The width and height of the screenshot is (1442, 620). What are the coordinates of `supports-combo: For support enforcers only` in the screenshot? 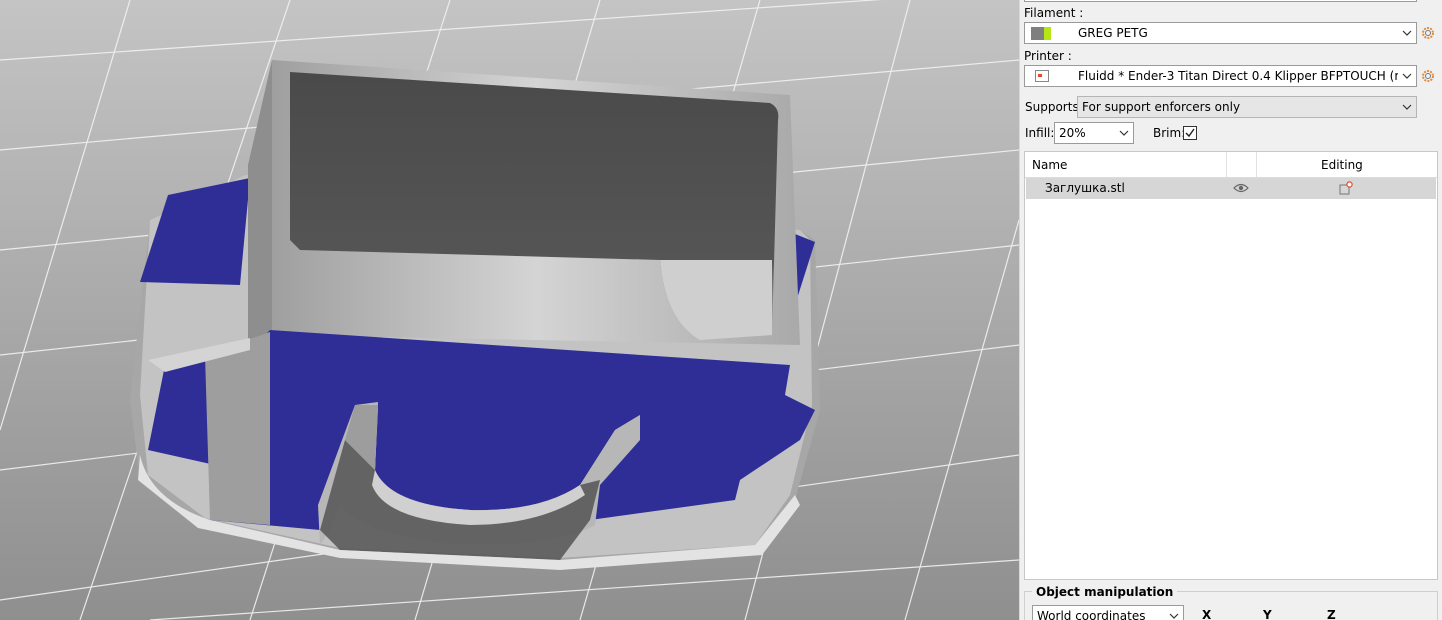 It's located at (1247, 107).